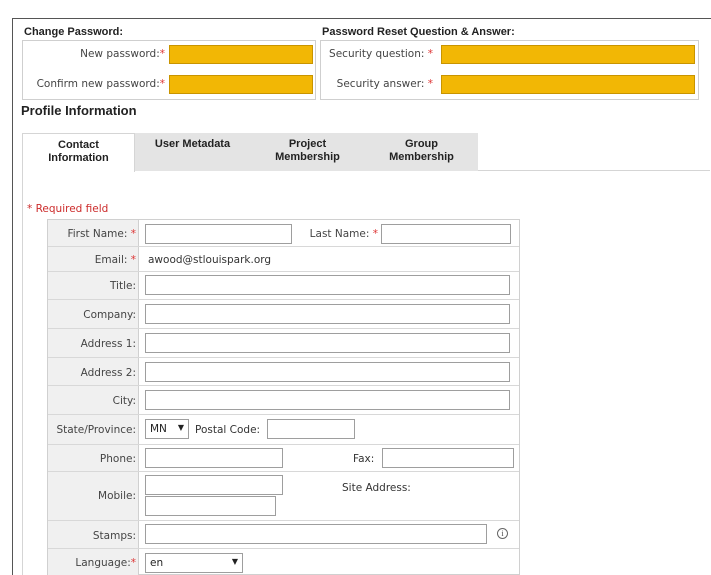 The image size is (711, 575). Describe the element at coordinates (115, 260) in the screenshot. I see `email-label: Email: *` at that location.